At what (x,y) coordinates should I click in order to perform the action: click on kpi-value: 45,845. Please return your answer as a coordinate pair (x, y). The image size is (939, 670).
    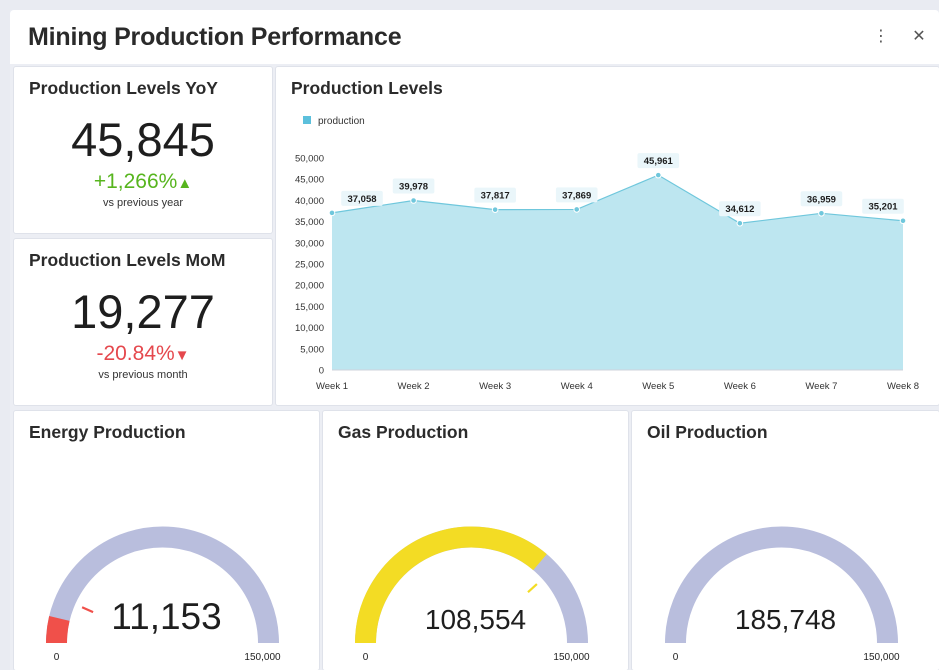
    Looking at the image, I should click on (143, 139).